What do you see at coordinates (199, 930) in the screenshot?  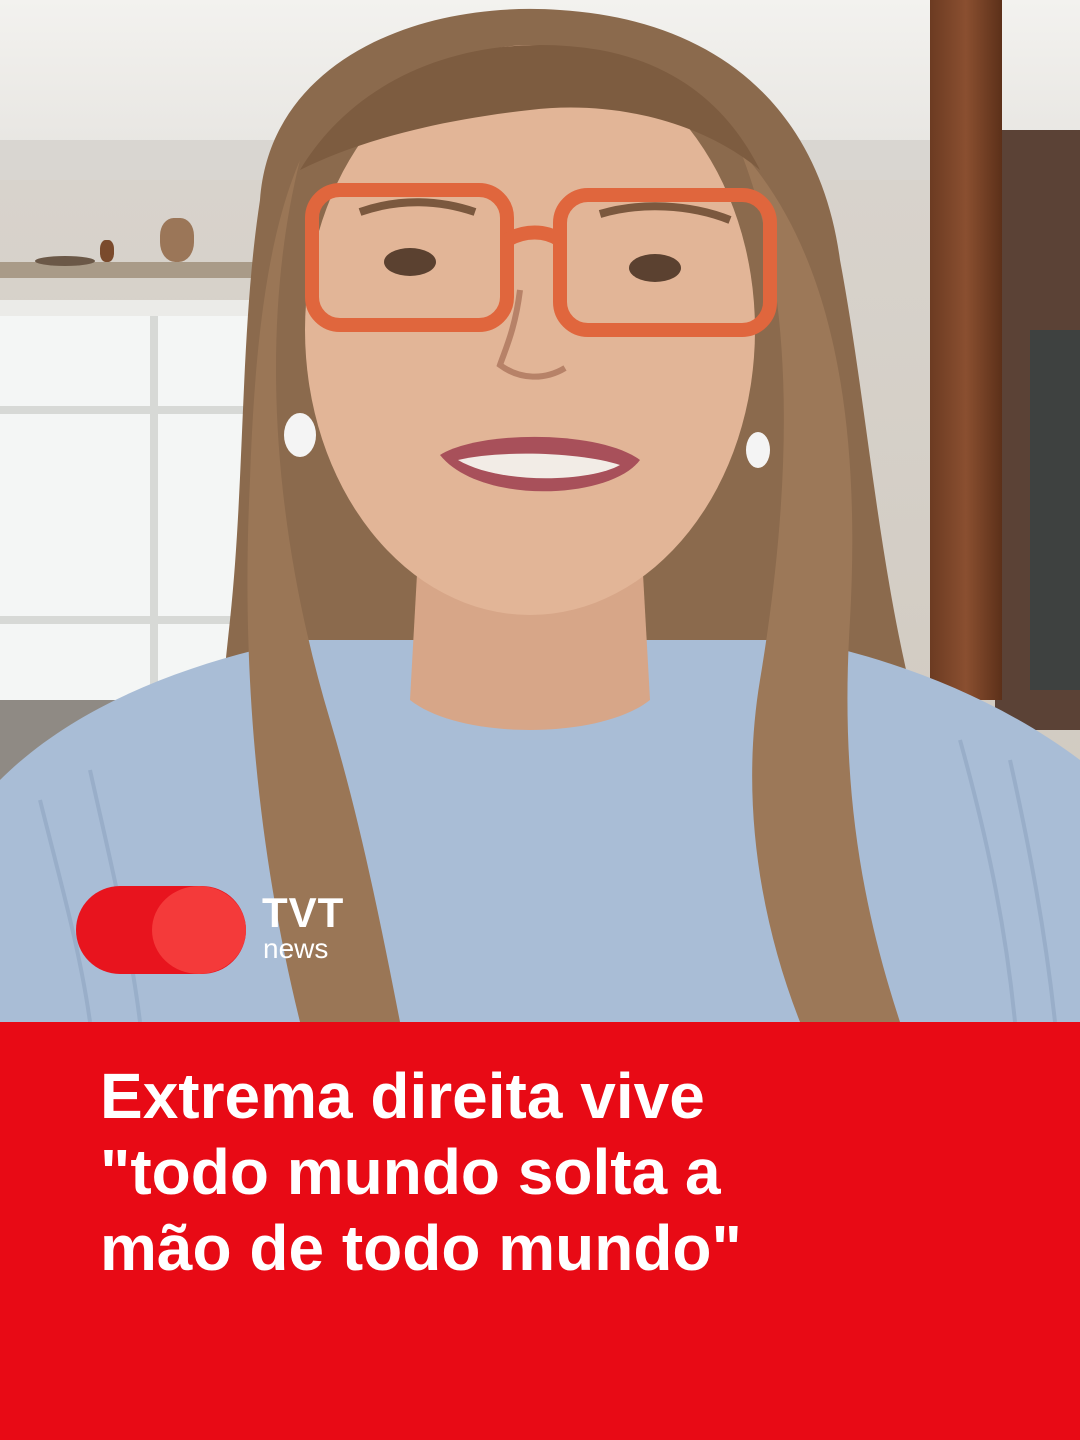 I see `logo-dot` at bounding box center [199, 930].